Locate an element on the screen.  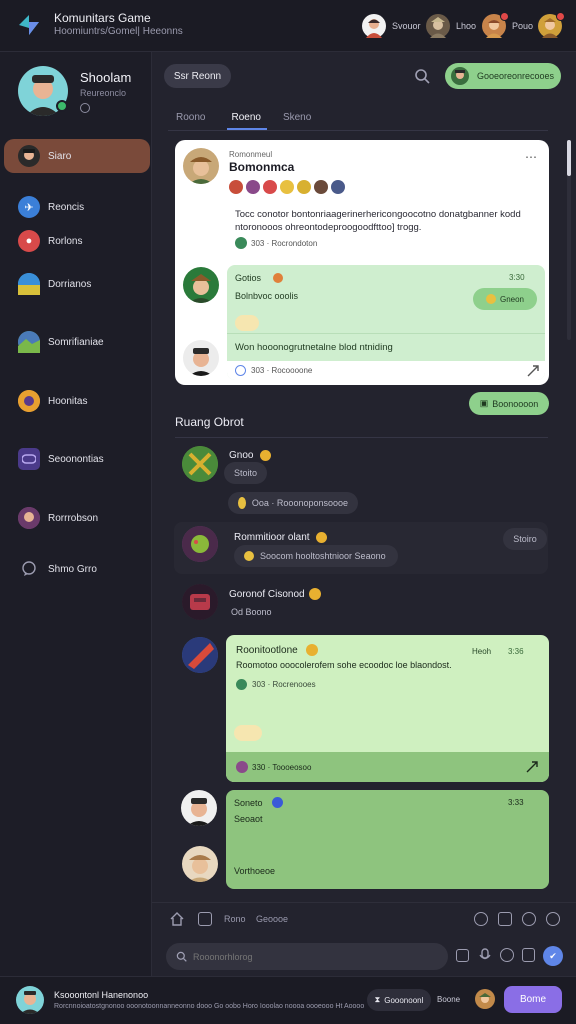
sidebar-item-seoonontias: Seoonontias is located at coordinates (77, 459).